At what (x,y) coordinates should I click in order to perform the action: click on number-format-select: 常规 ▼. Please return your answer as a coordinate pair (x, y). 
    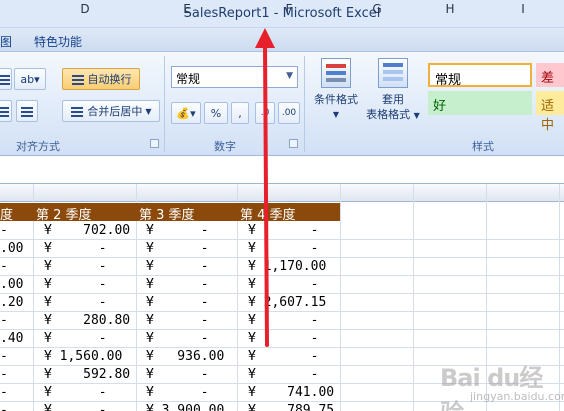
    Looking at the image, I should click on (234, 77).